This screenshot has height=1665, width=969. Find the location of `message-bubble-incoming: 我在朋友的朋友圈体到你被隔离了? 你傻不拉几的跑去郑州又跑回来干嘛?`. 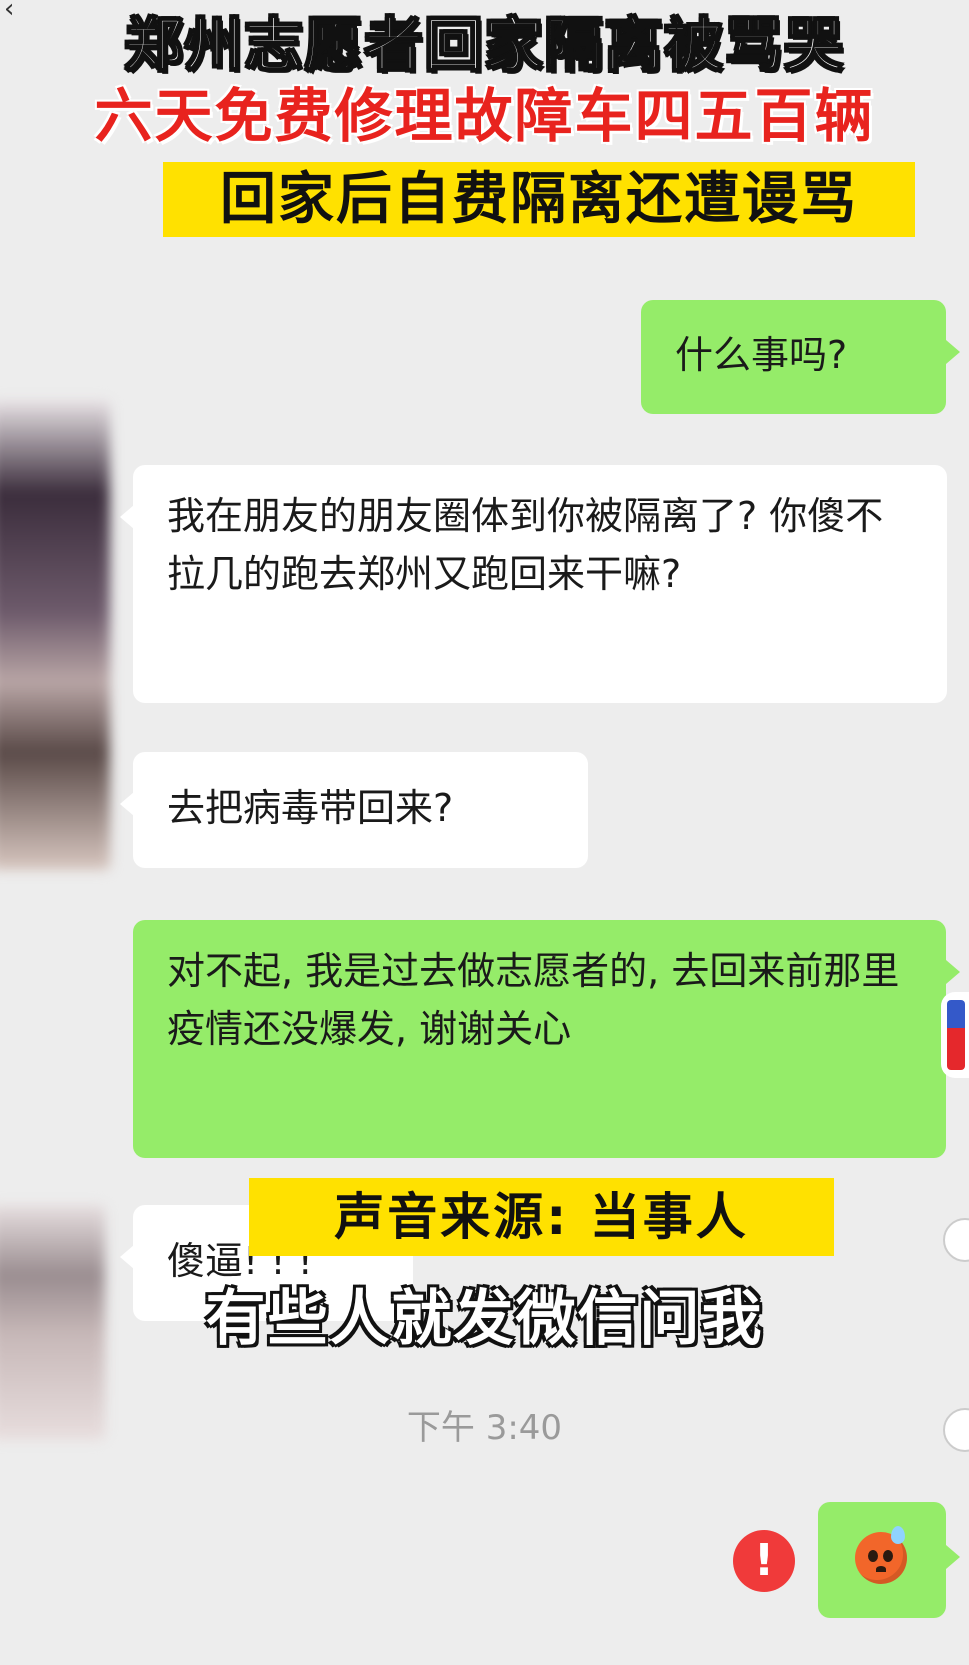

message-bubble-incoming: 我在朋友的朋友圈体到你被隔离了? 你傻不拉几的跑去郑州又跑回来干嘛? is located at coordinates (540, 584).